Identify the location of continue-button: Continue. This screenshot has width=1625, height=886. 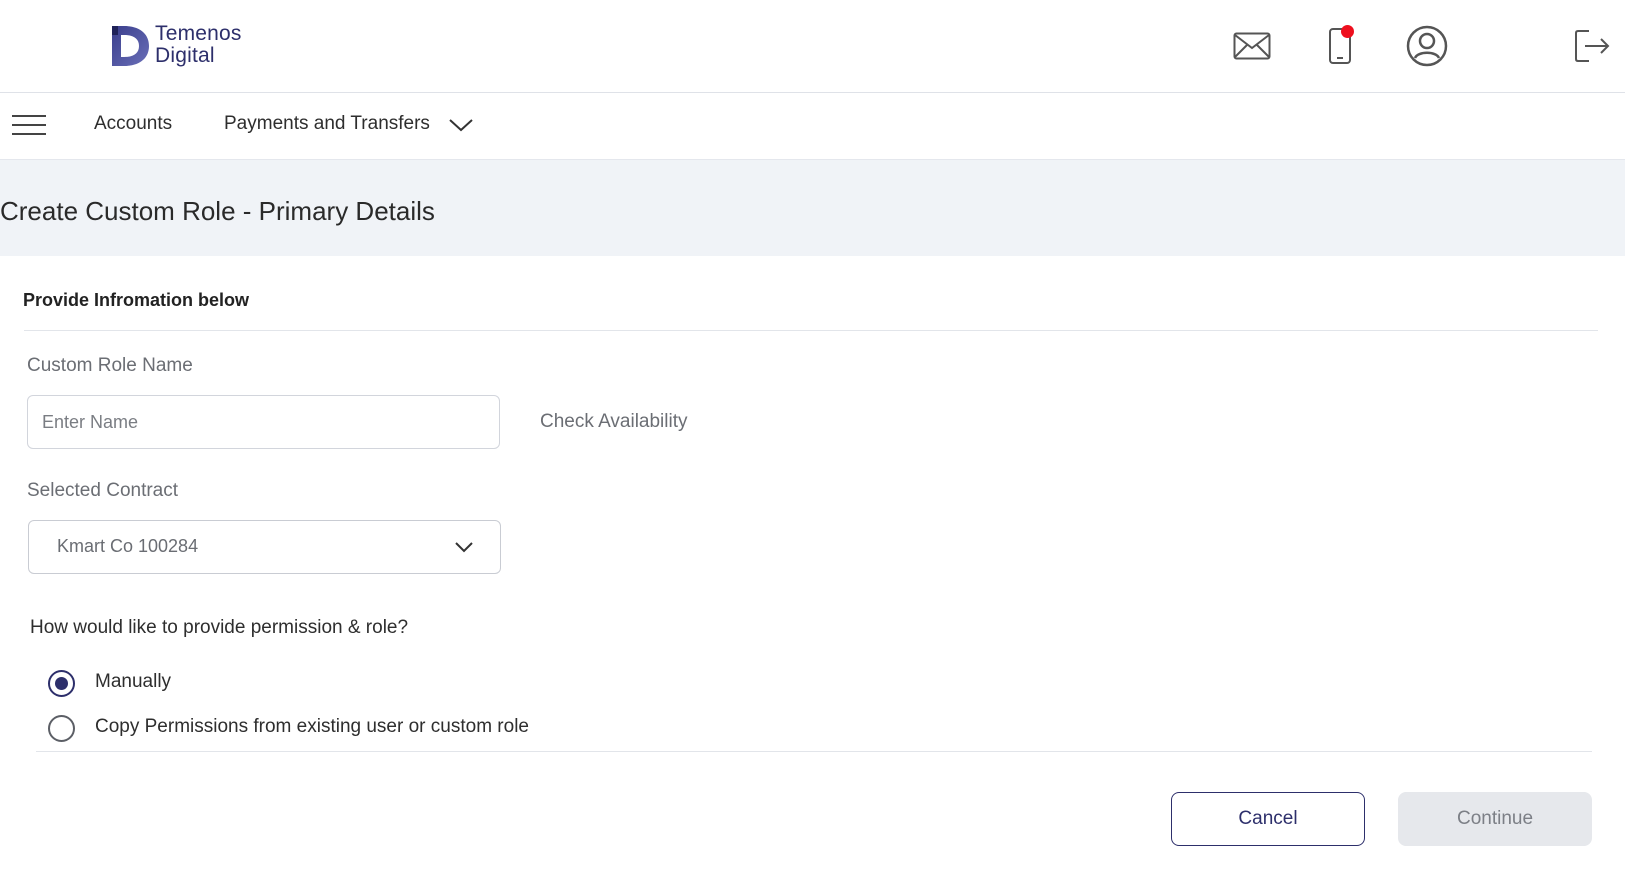
(1495, 819).